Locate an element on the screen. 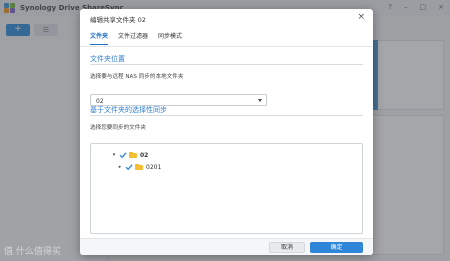 Image resolution: width=450 pixels, height=261 pixels. tree-item-label: 0201 is located at coordinates (153, 167).